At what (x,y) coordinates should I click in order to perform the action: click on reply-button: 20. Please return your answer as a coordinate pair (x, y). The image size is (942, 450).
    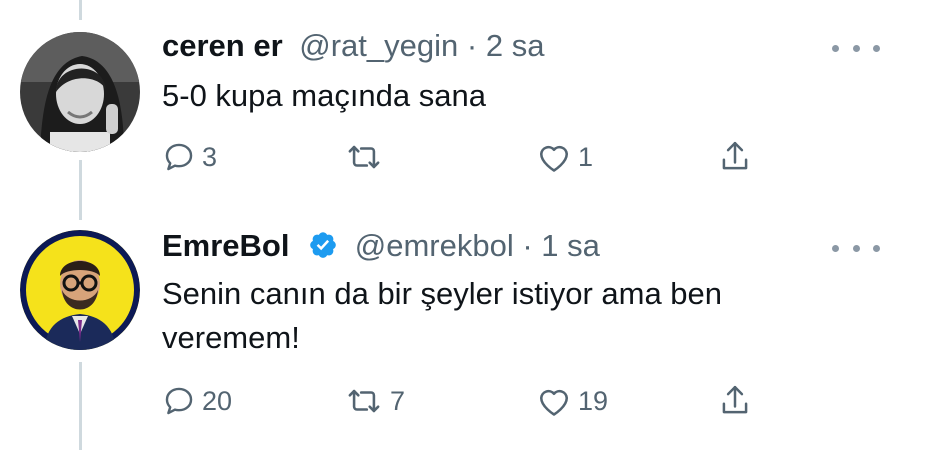
    Looking at the image, I should click on (197, 401).